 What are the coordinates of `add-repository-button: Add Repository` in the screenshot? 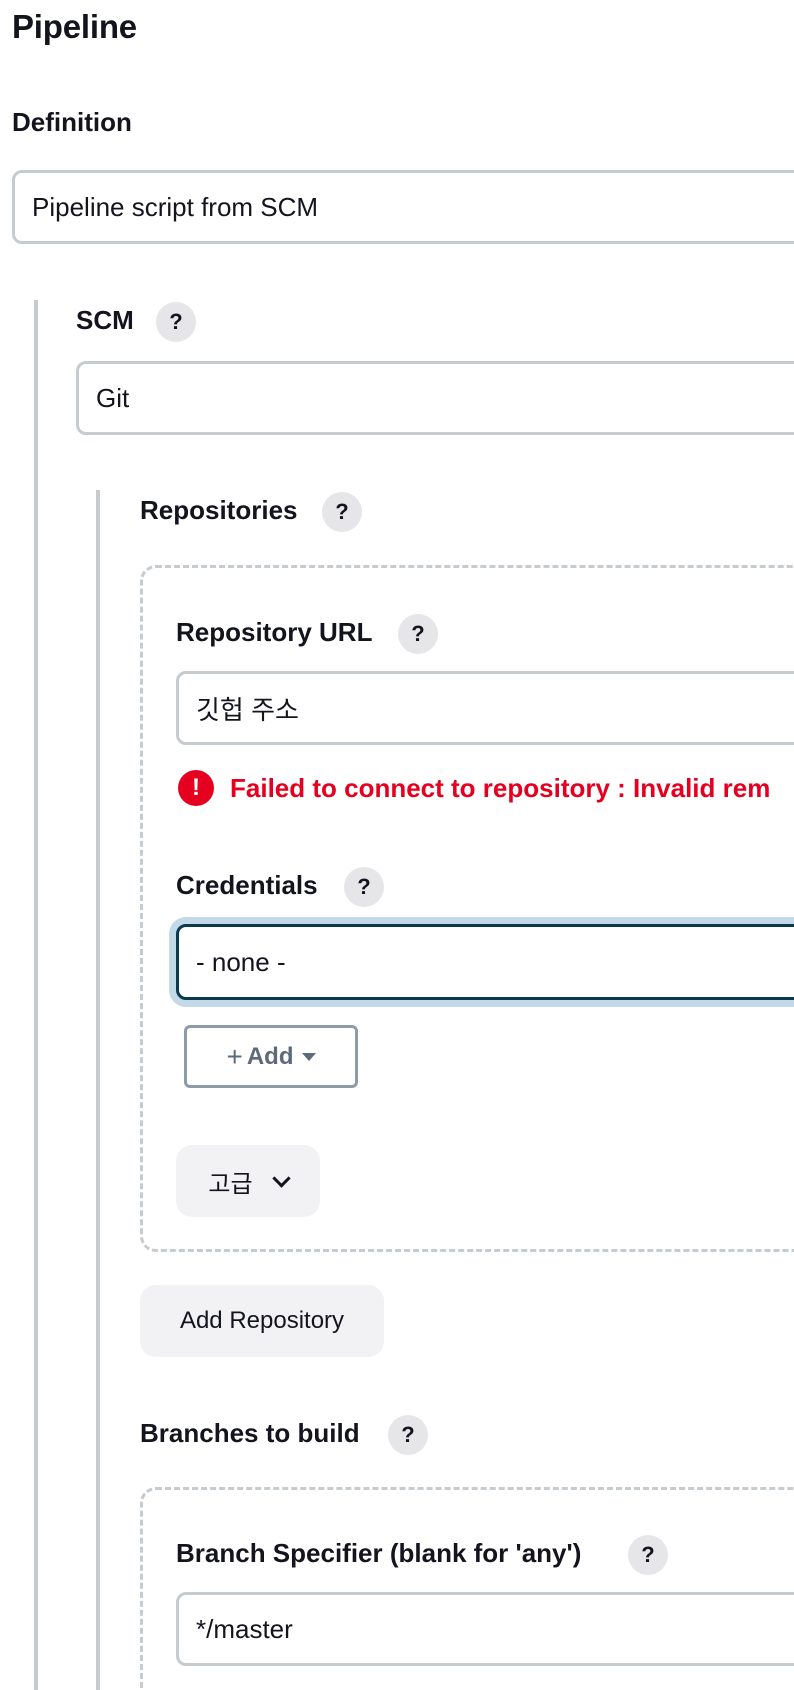 It's located at (262, 1321).